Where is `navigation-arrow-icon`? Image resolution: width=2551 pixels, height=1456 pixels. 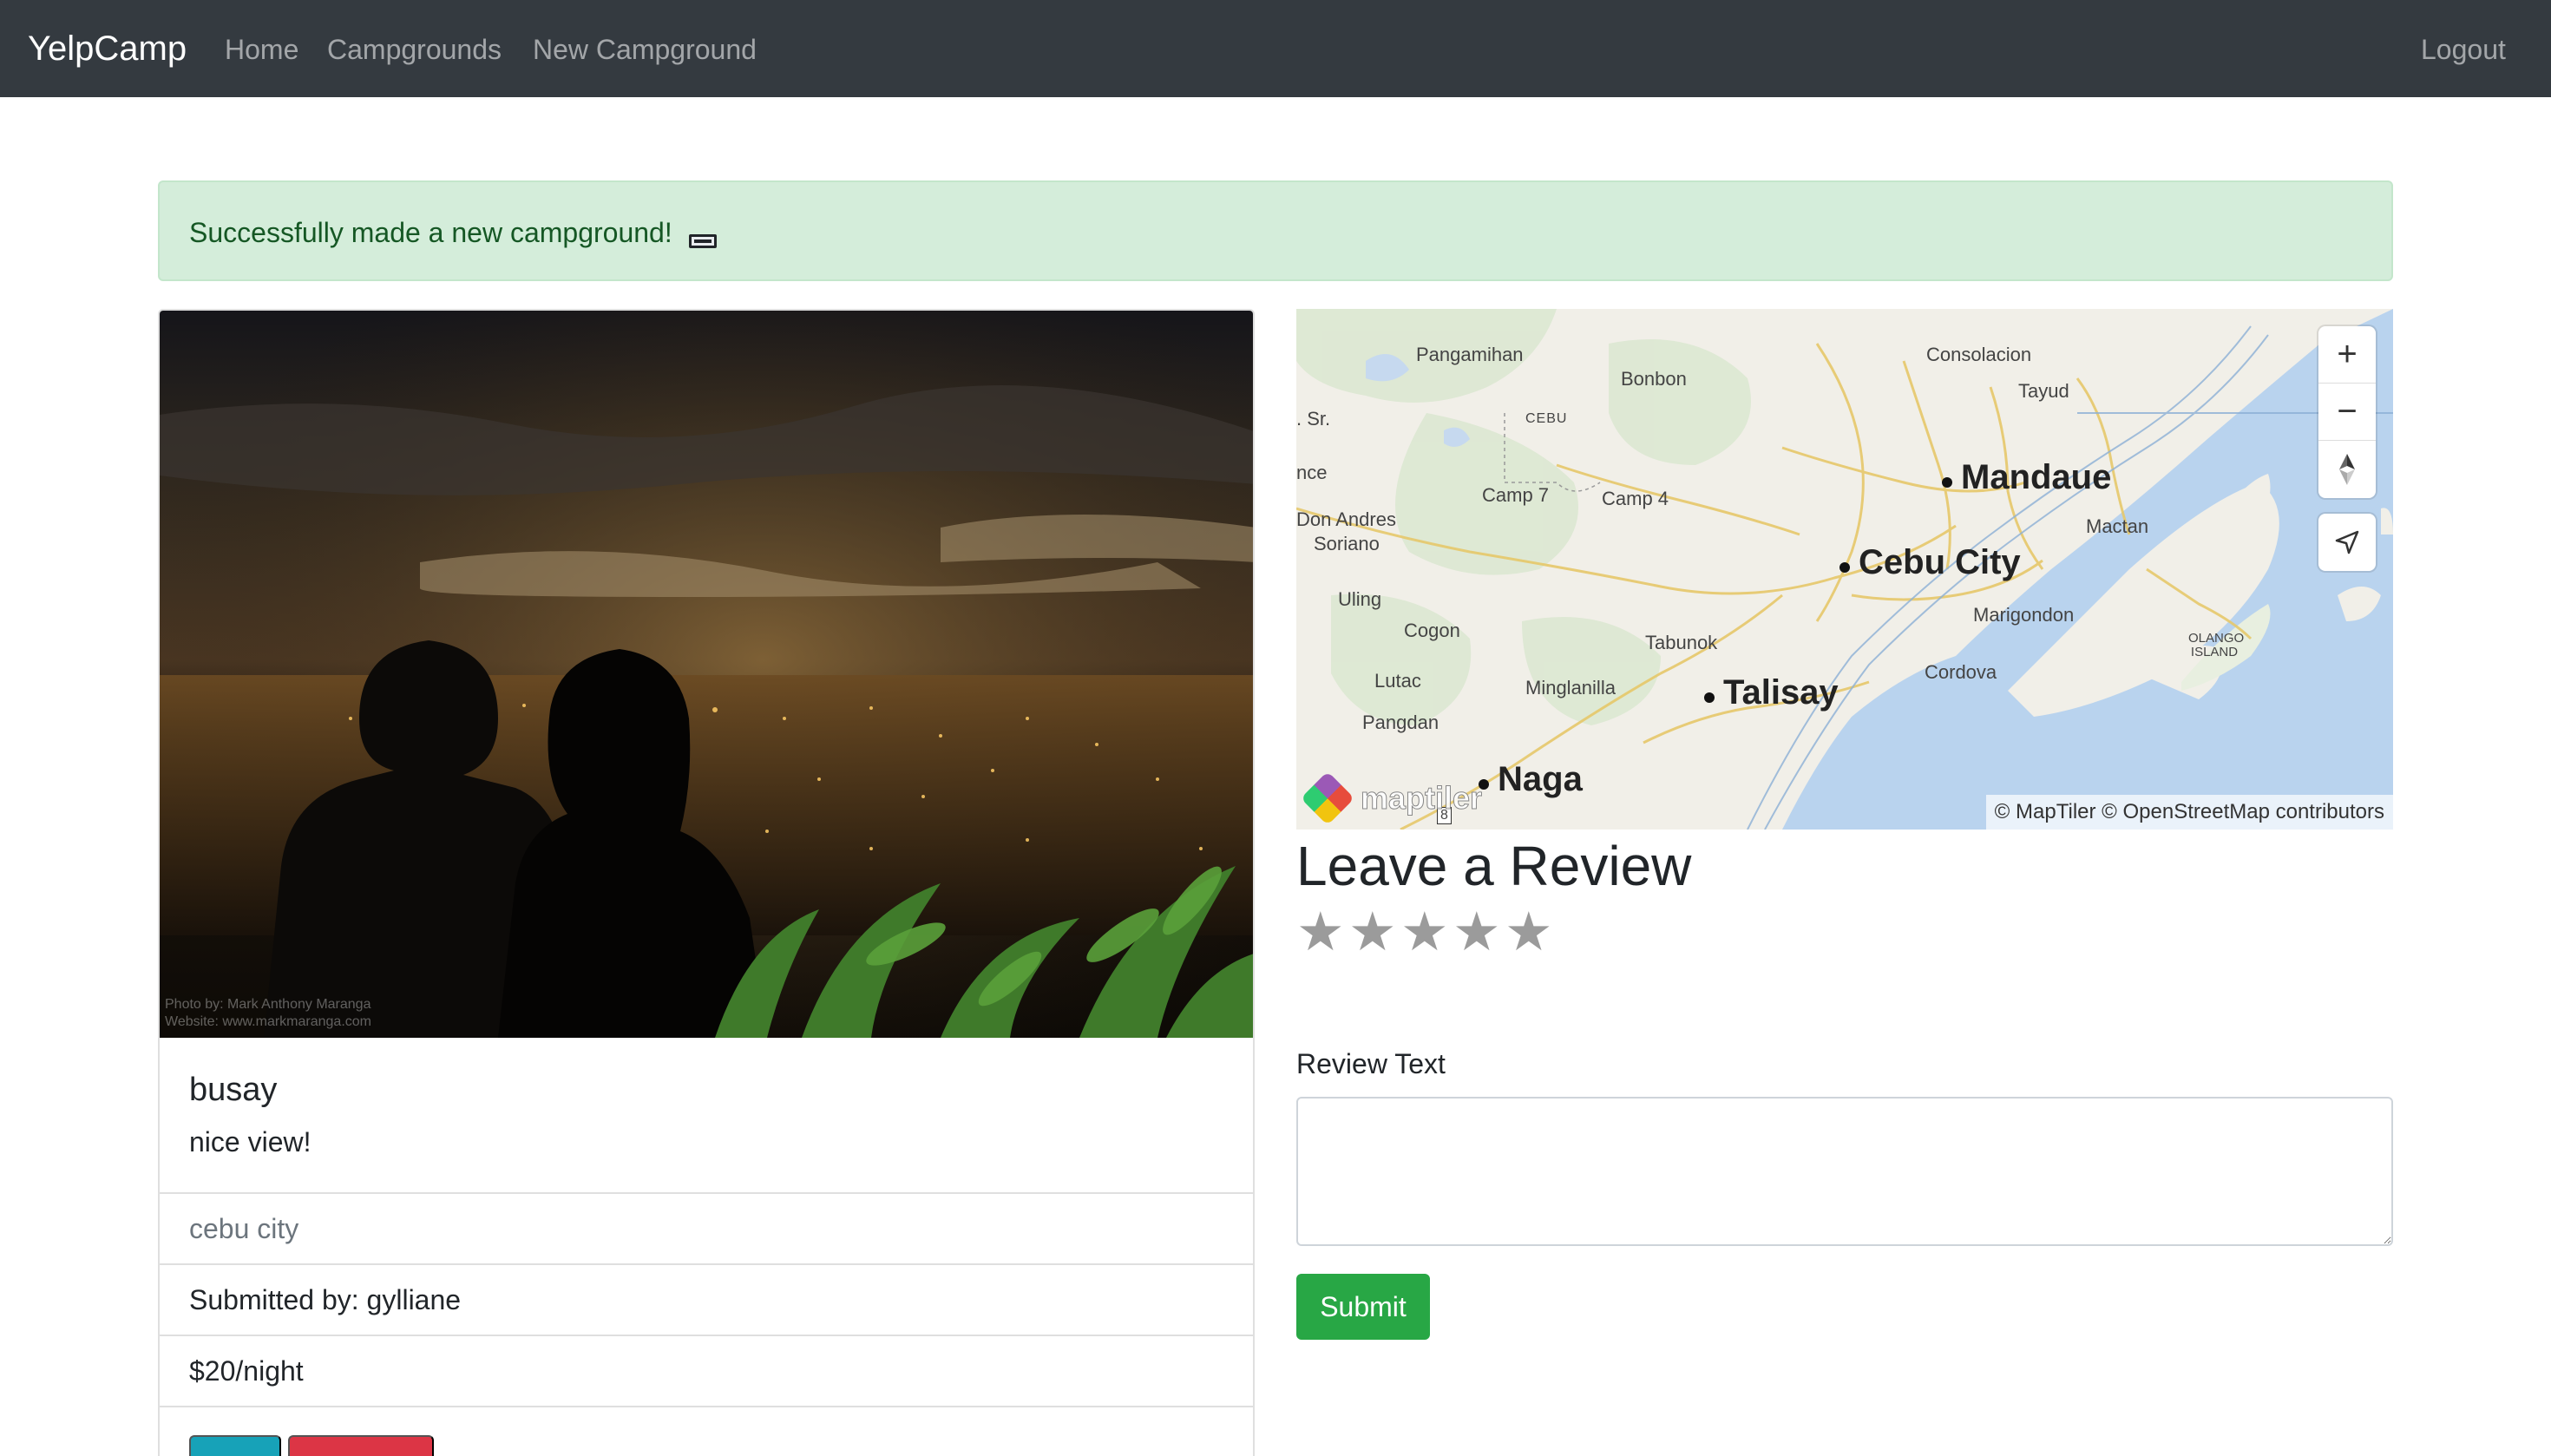
navigation-arrow-icon is located at coordinates (2347, 542).